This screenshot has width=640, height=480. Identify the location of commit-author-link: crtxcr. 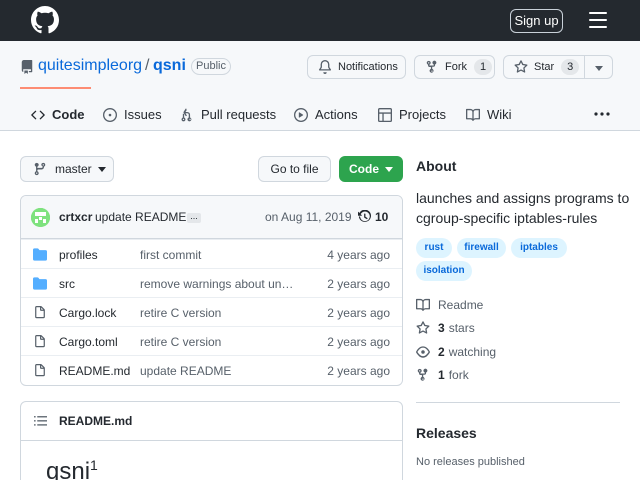
(75, 217).